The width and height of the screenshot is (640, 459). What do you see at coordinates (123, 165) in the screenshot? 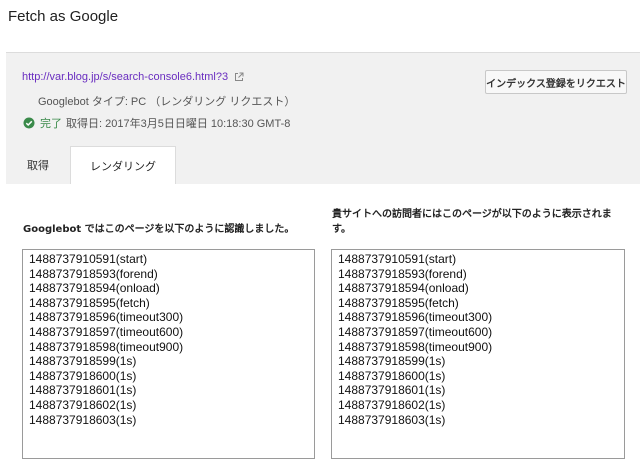
I see `tab-rendering: レンダリング` at bounding box center [123, 165].